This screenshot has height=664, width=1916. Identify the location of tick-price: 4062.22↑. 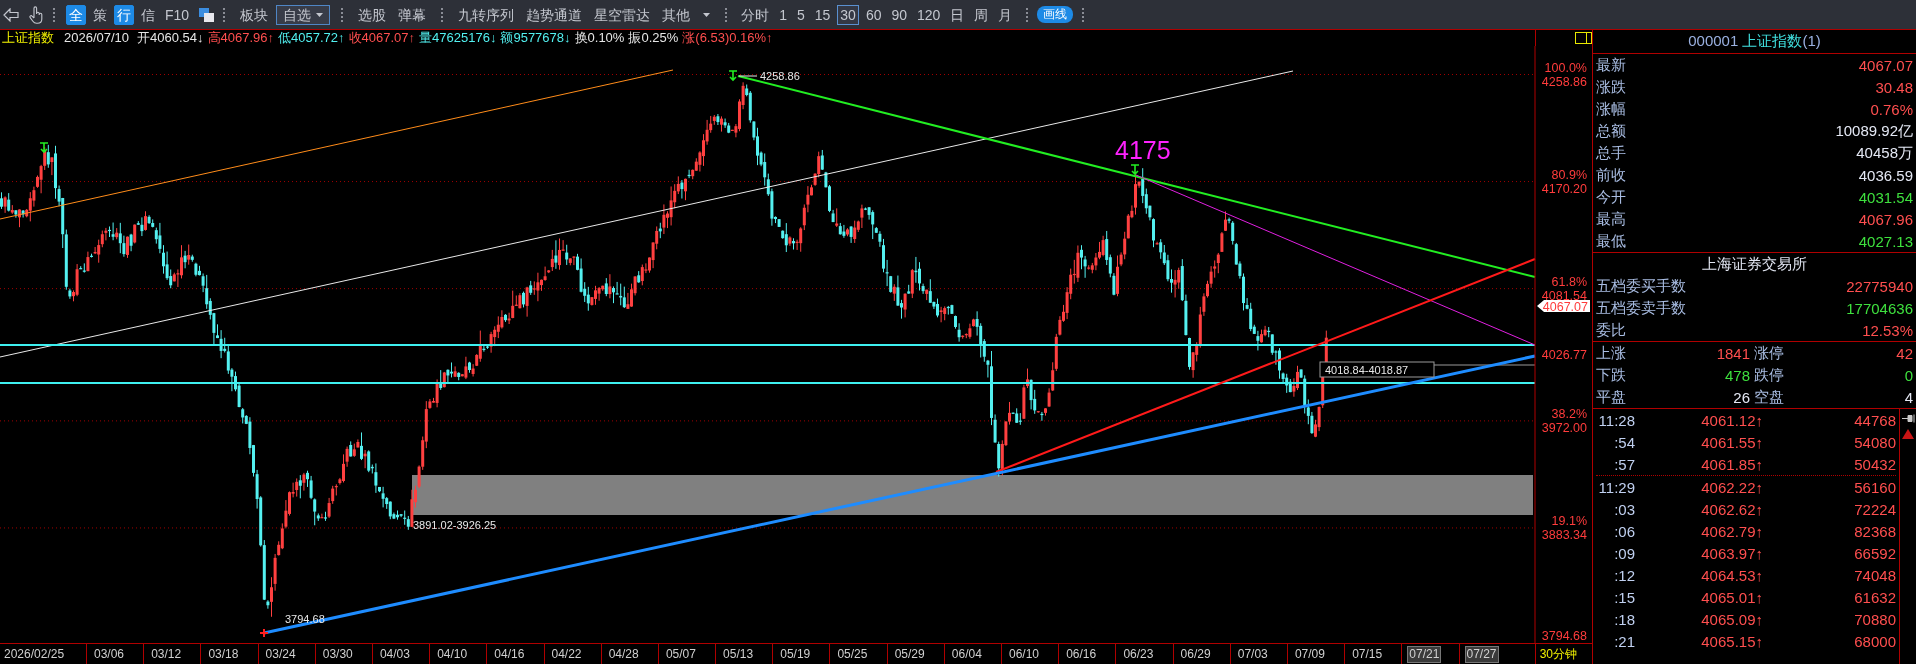
(1732, 487).